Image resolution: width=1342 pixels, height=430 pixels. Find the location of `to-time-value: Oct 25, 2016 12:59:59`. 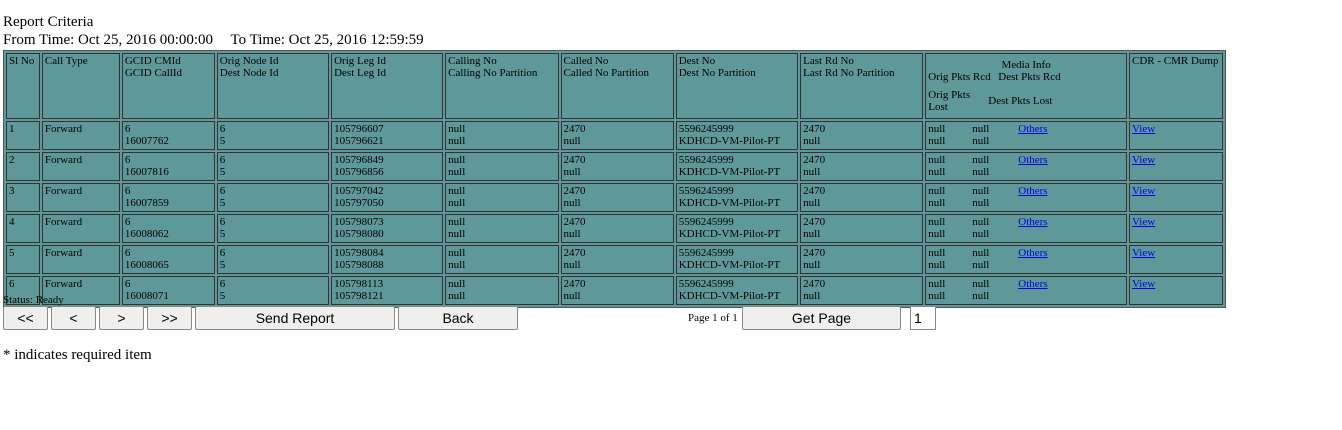

to-time-value: Oct 25, 2016 12:59:59 is located at coordinates (356, 40).